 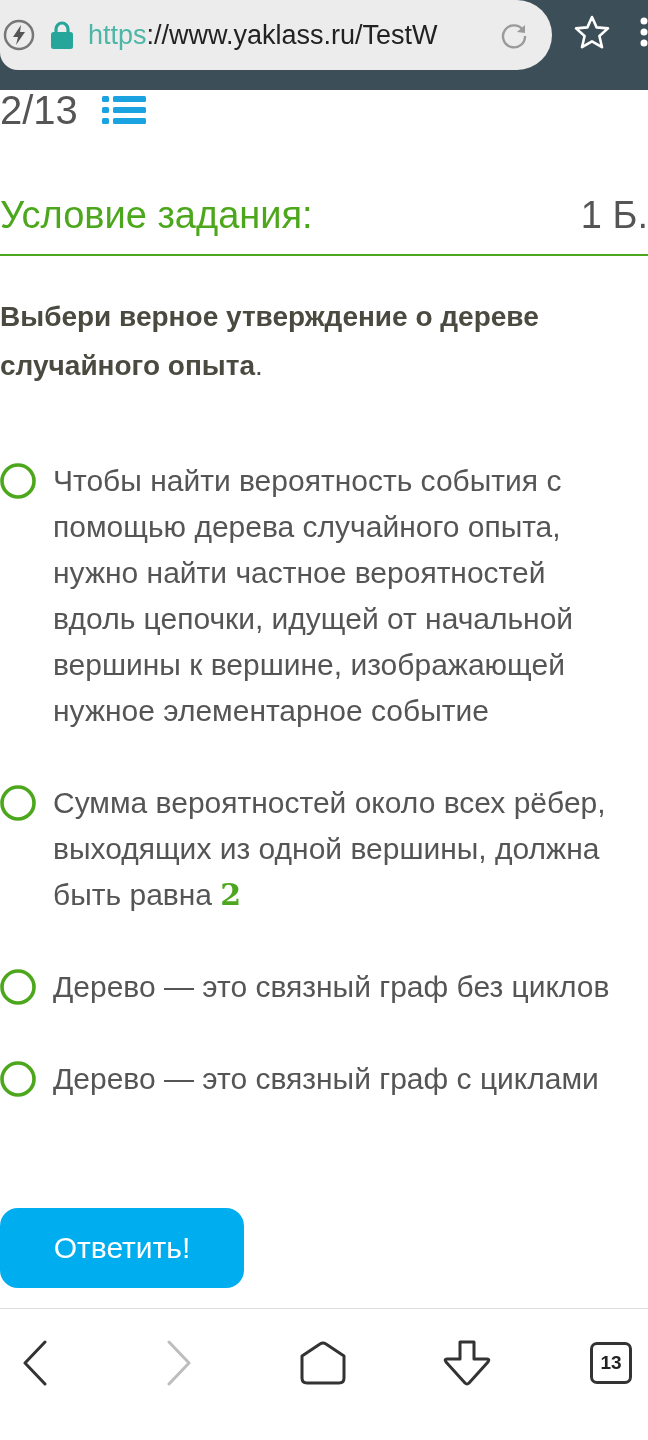 What do you see at coordinates (614, 215) in the screenshot?
I see `points-label: 1 Б.` at bounding box center [614, 215].